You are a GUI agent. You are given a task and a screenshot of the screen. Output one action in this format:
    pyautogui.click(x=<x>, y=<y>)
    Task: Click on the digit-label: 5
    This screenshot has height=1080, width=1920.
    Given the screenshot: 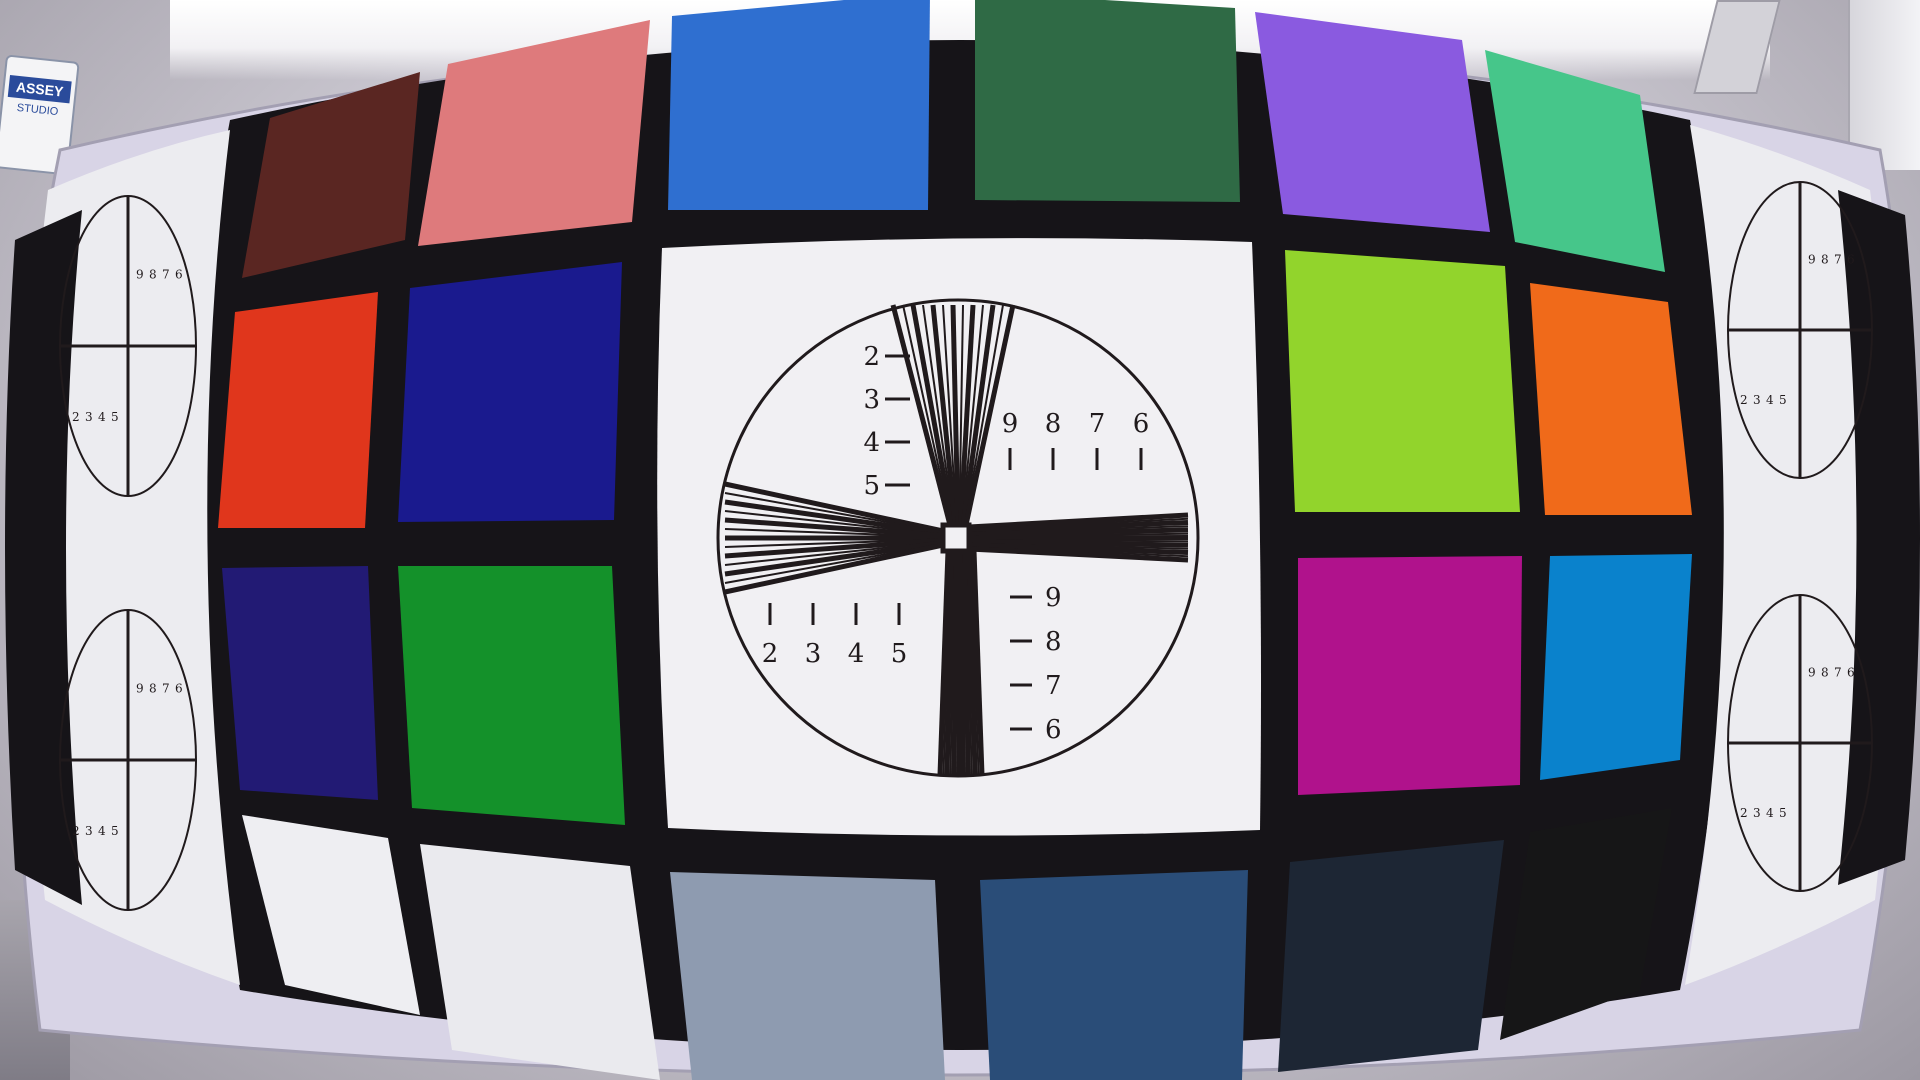 What is the action you would take?
    pyautogui.click(x=899, y=654)
    